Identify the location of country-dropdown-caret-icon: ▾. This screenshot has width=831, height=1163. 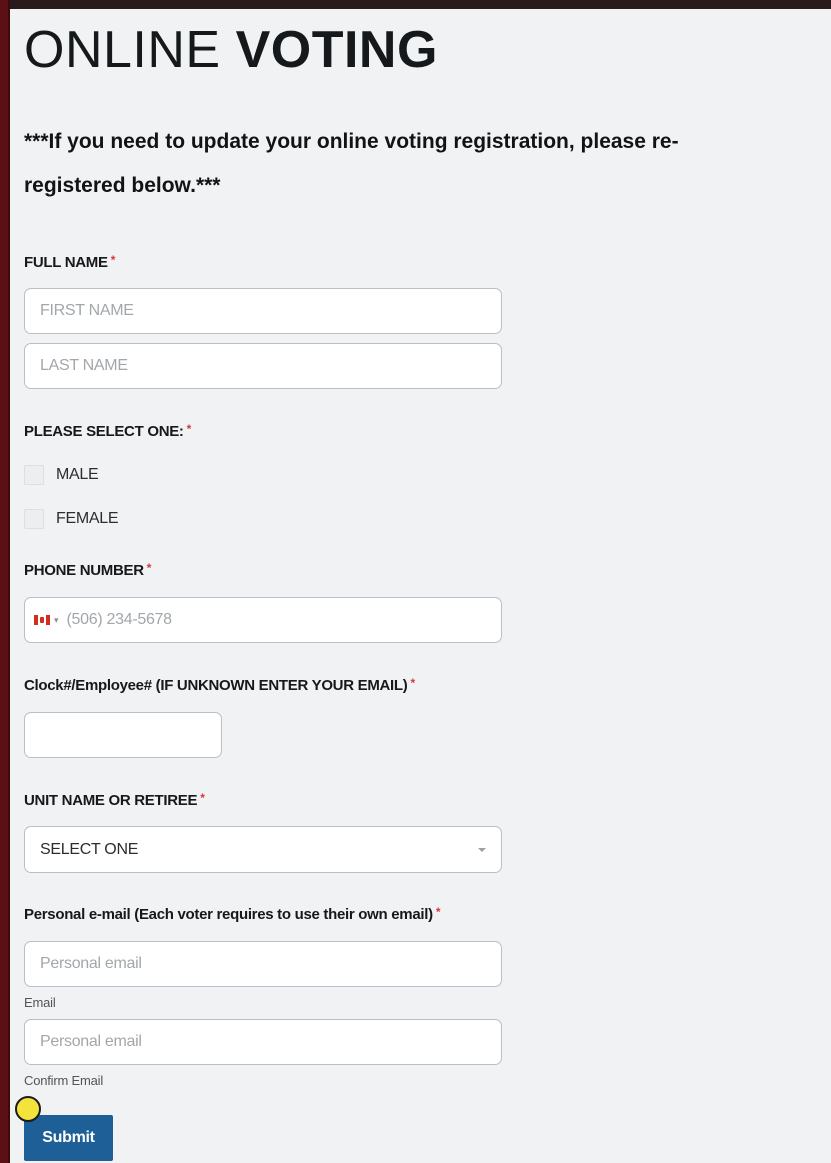
(56, 620).